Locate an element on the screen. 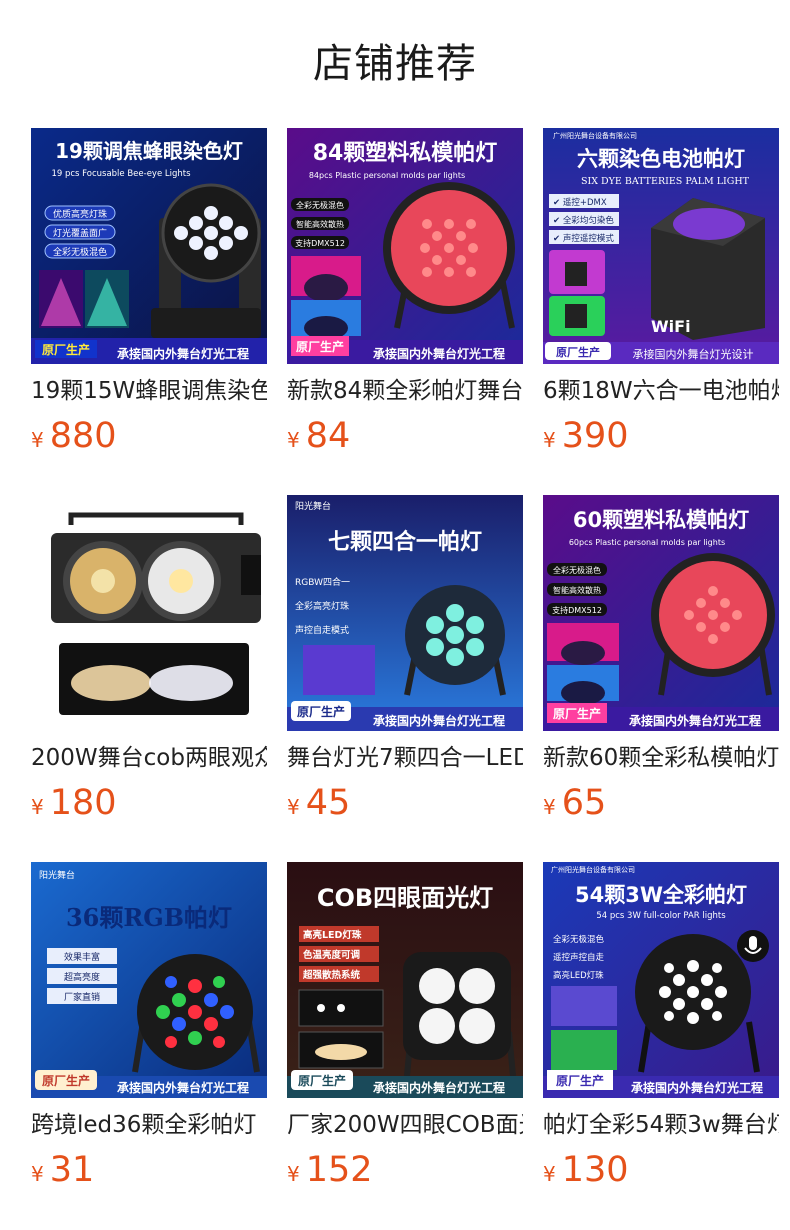  svg-text: 声控自走模式 is located at coordinates (322, 630).